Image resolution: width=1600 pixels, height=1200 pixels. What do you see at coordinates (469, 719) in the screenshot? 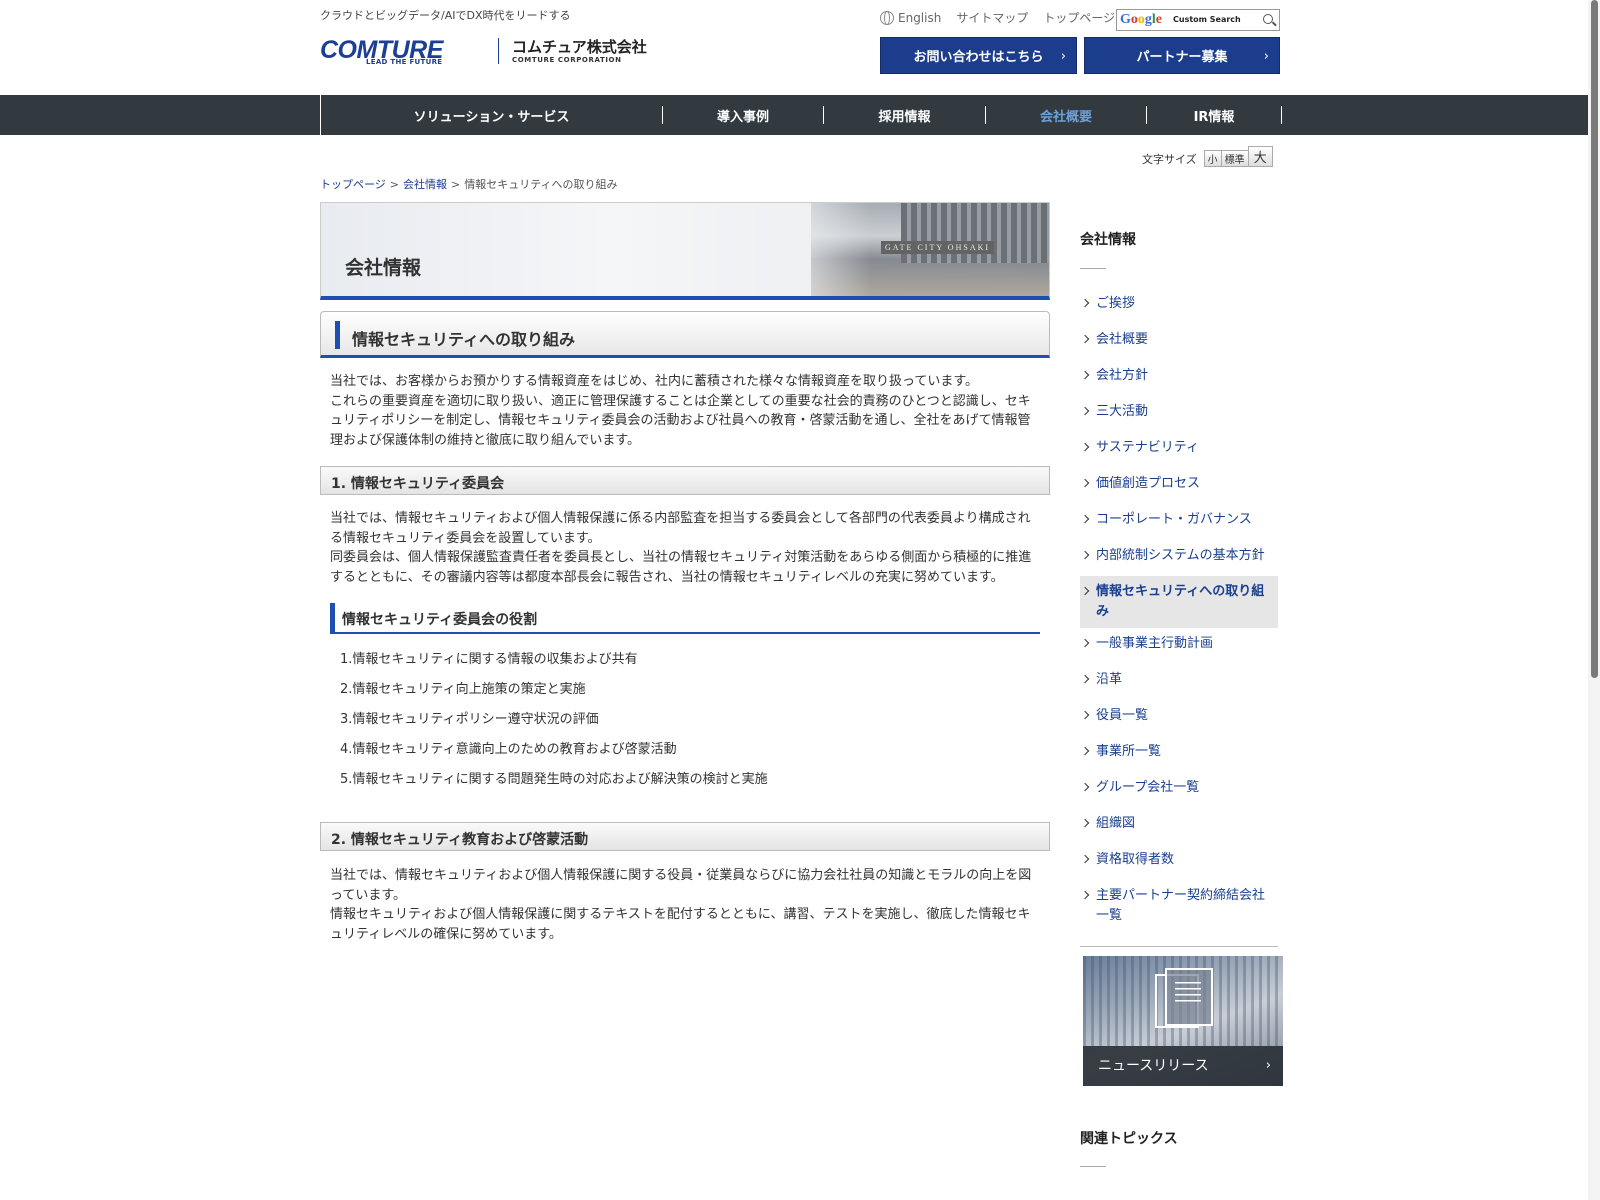
I see `list-item: 3.情報セキュリティポリシー遵守状況の評価` at bounding box center [469, 719].